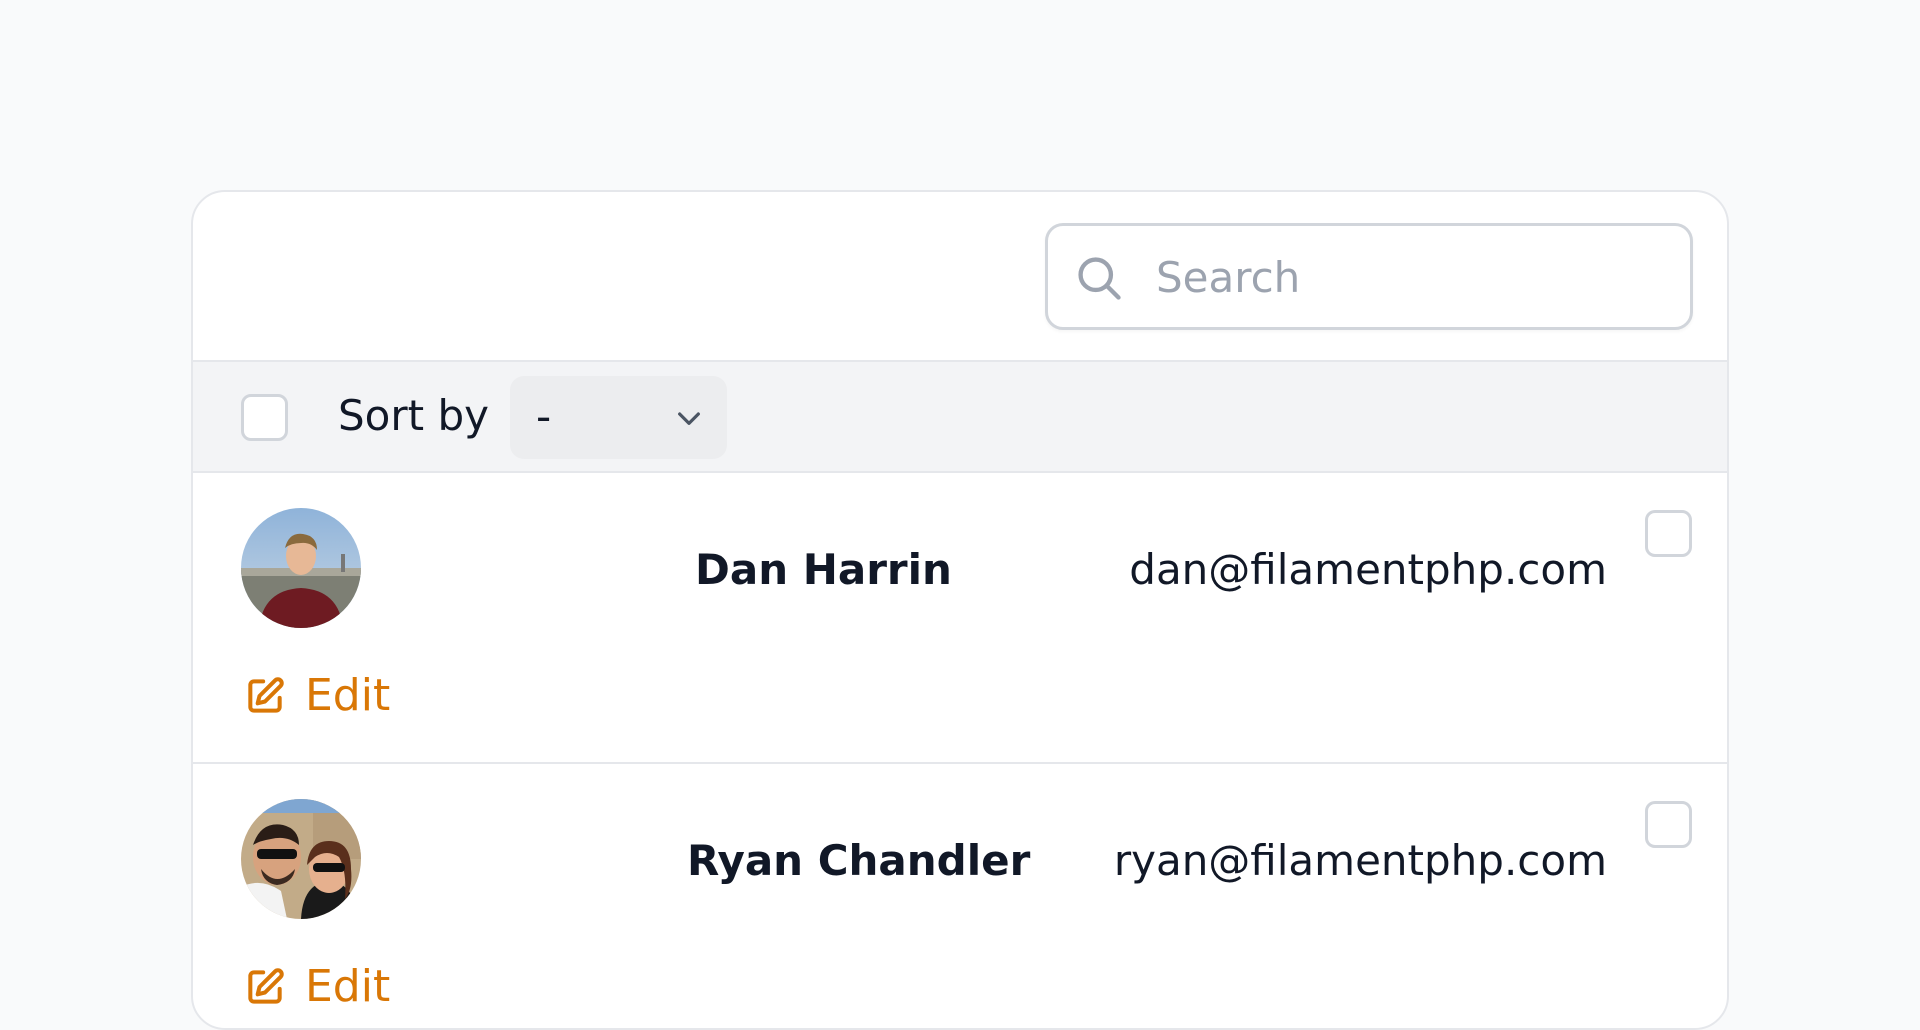 The width and height of the screenshot is (1920, 1030). What do you see at coordinates (618, 417) in the screenshot?
I see `sort-select: -` at bounding box center [618, 417].